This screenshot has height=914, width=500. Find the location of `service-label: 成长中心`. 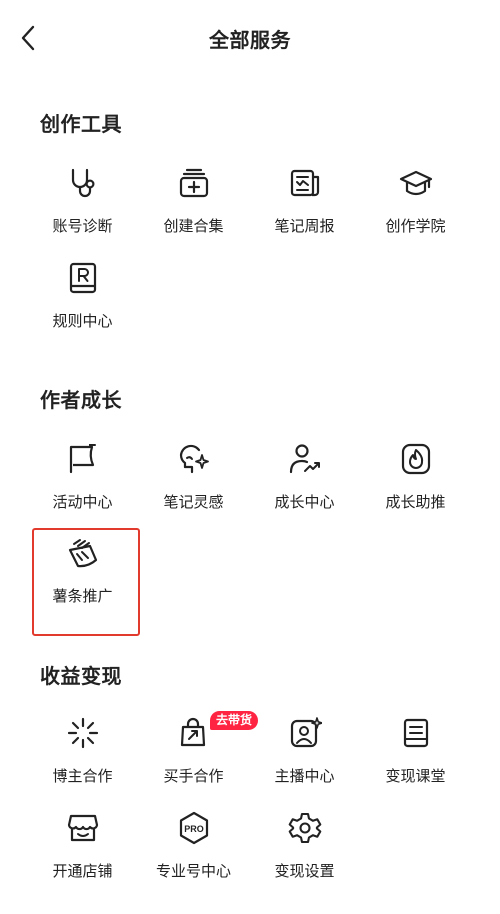

service-label: 成长中心 is located at coordinates (304, 502).